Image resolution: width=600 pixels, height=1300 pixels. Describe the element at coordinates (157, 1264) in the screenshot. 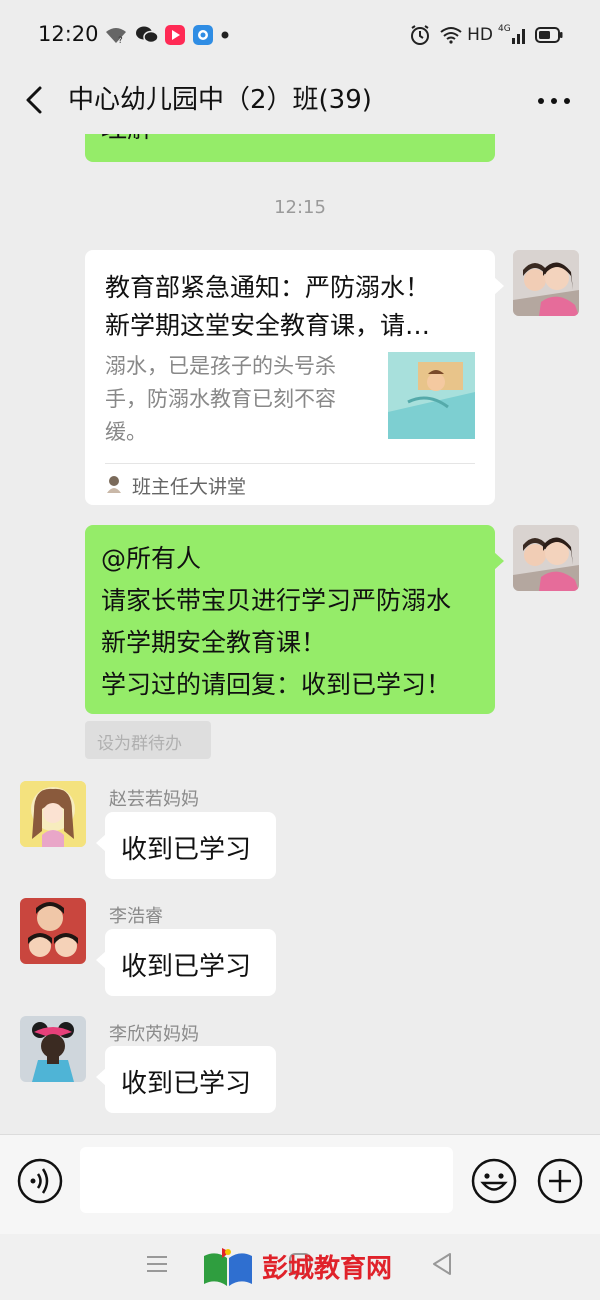

I see `menu-nav-icon` at that location.